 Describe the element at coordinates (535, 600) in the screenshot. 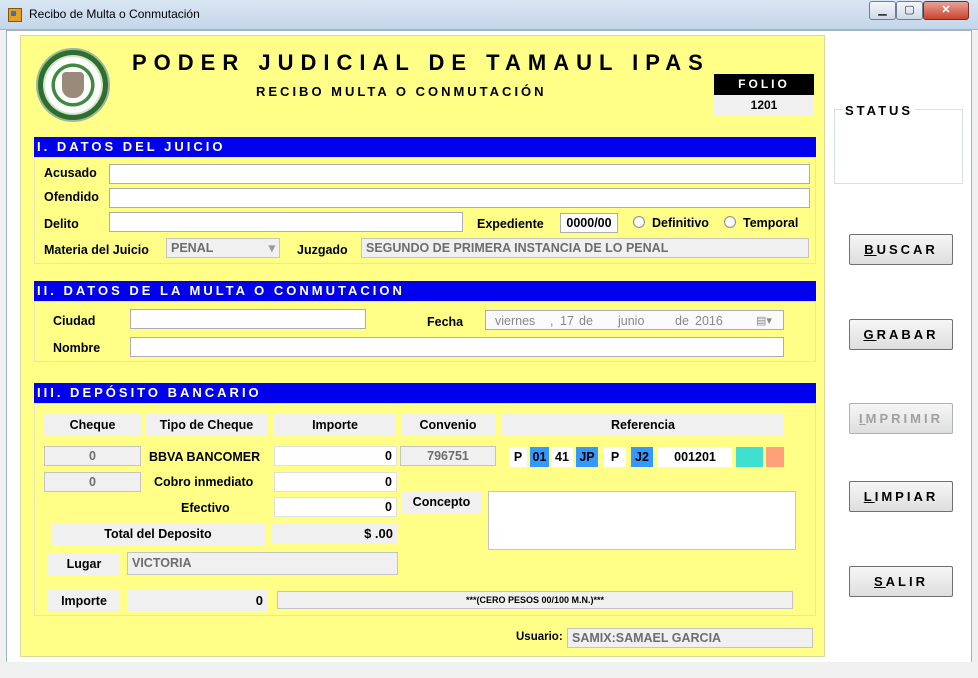

I see `importe-con-letra: ***(CERO PESOS 00/100 M.N.)***` at that location.